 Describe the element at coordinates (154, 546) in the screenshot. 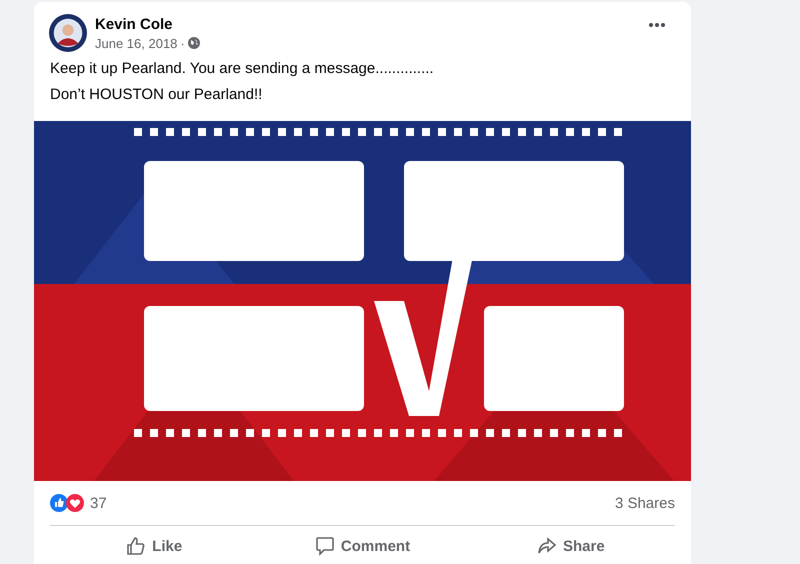

I see `like-button: Like` at that location.